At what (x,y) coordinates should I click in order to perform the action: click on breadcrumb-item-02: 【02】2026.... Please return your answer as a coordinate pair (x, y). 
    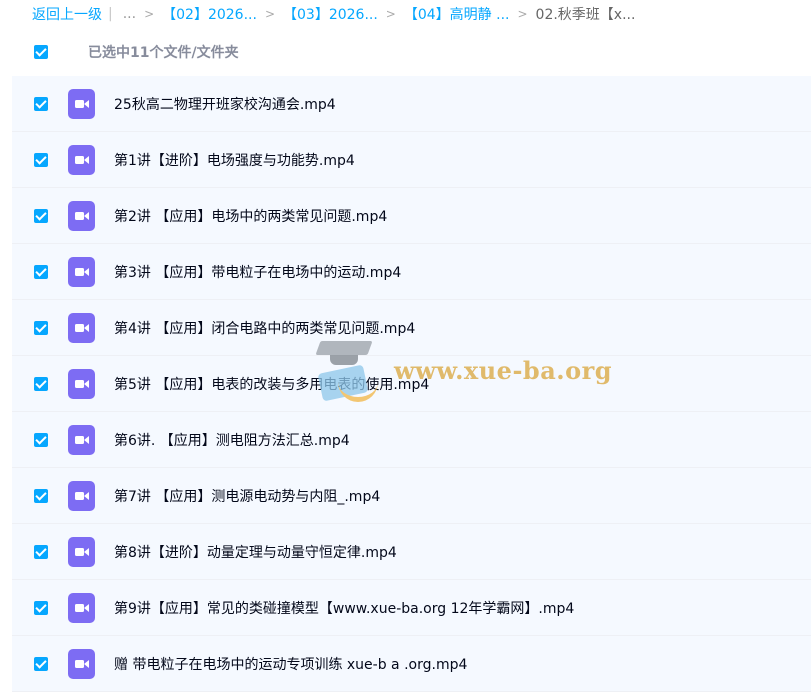
    Looking at the image, I should click on (209, 14).